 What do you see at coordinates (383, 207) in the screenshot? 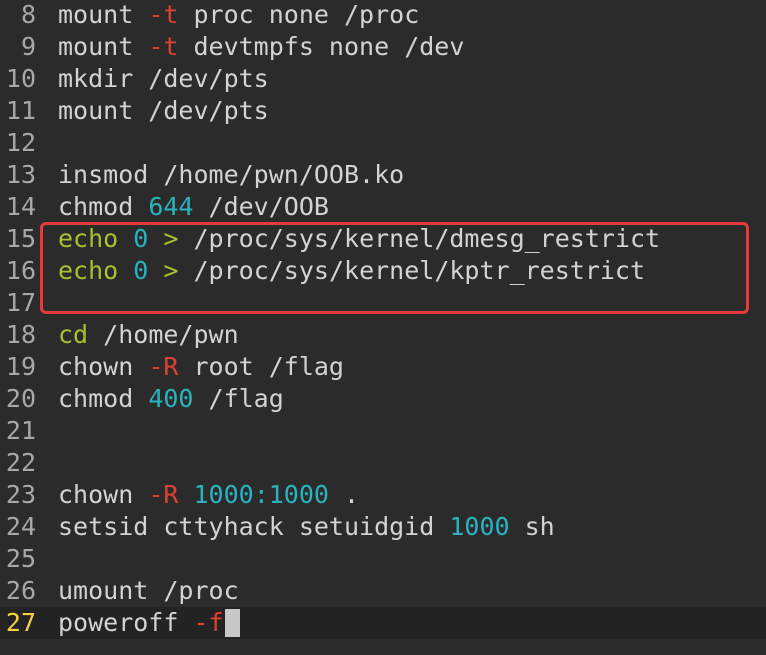
I see `code-line: 14 chmod 644 /dev/OOB` at bounding box center [383, 207].